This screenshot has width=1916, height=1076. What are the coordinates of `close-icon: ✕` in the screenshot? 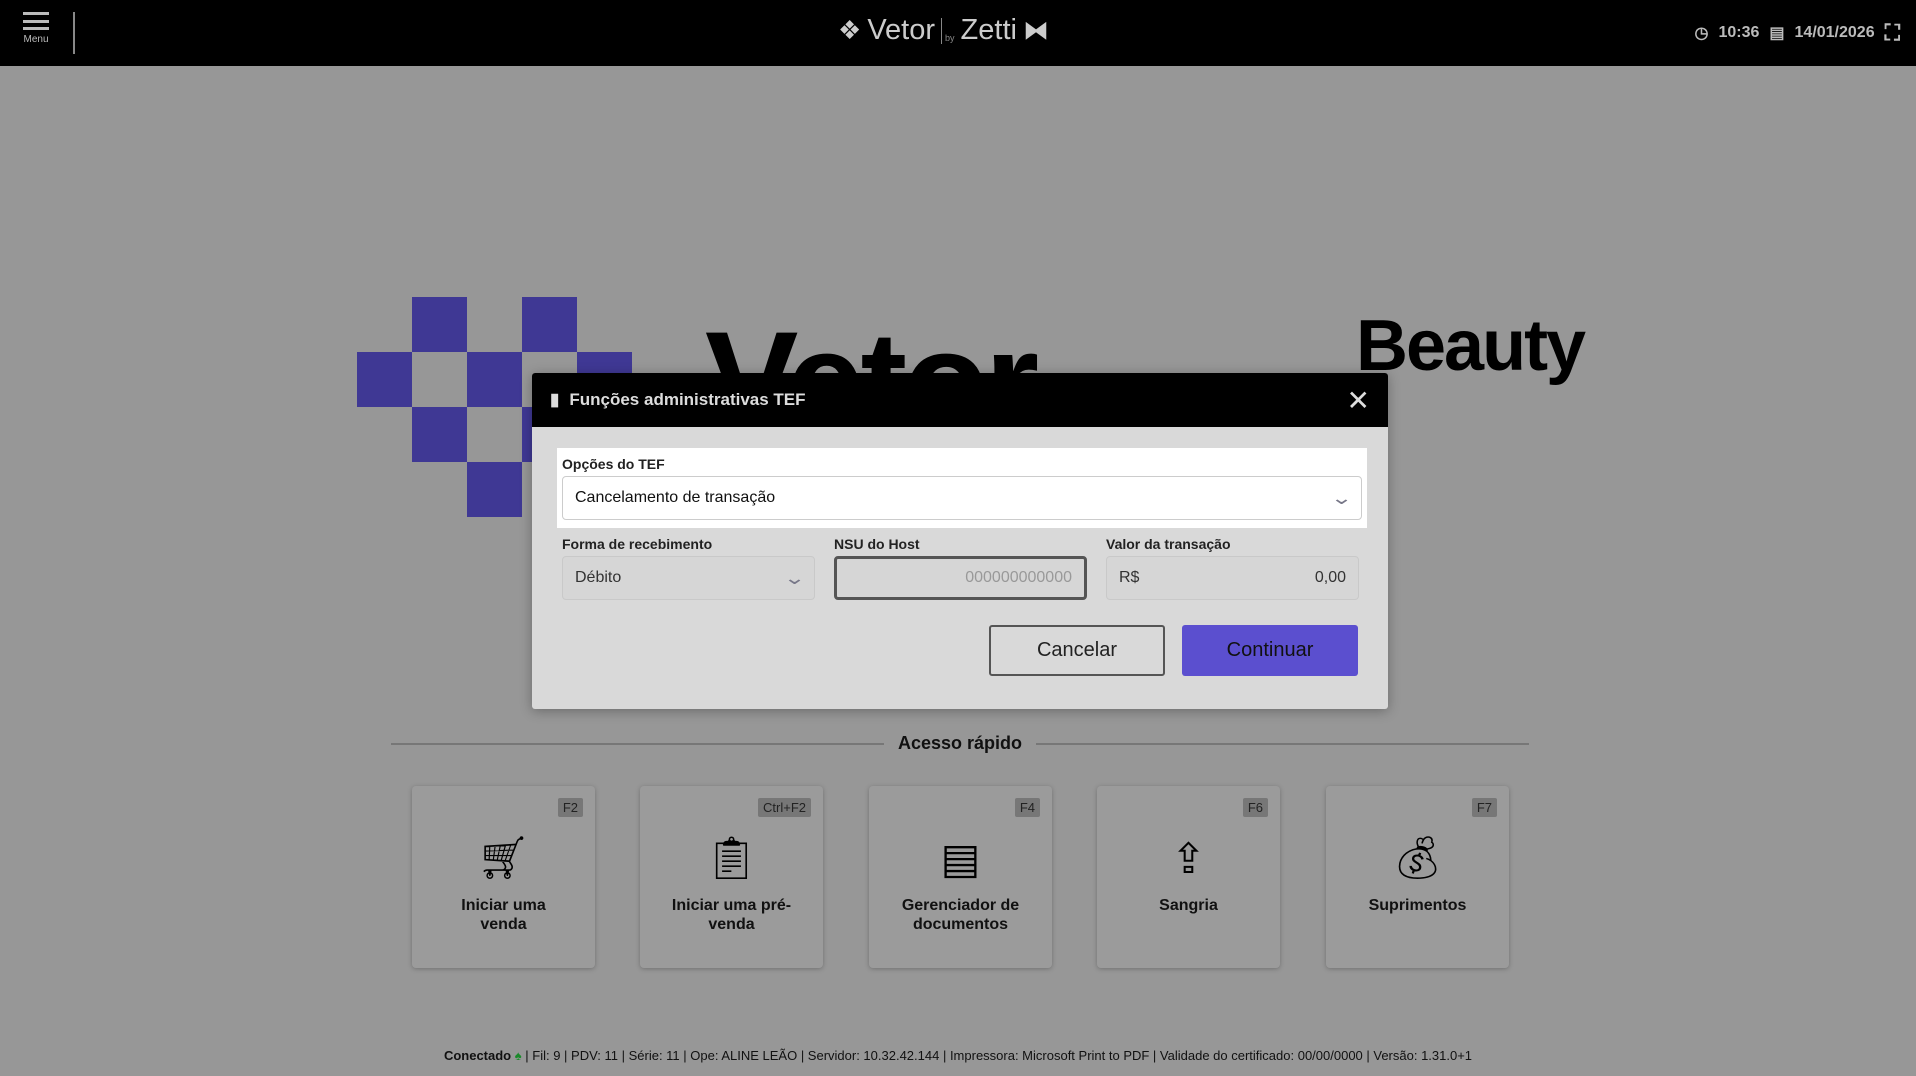 It's located at (1358, 400).